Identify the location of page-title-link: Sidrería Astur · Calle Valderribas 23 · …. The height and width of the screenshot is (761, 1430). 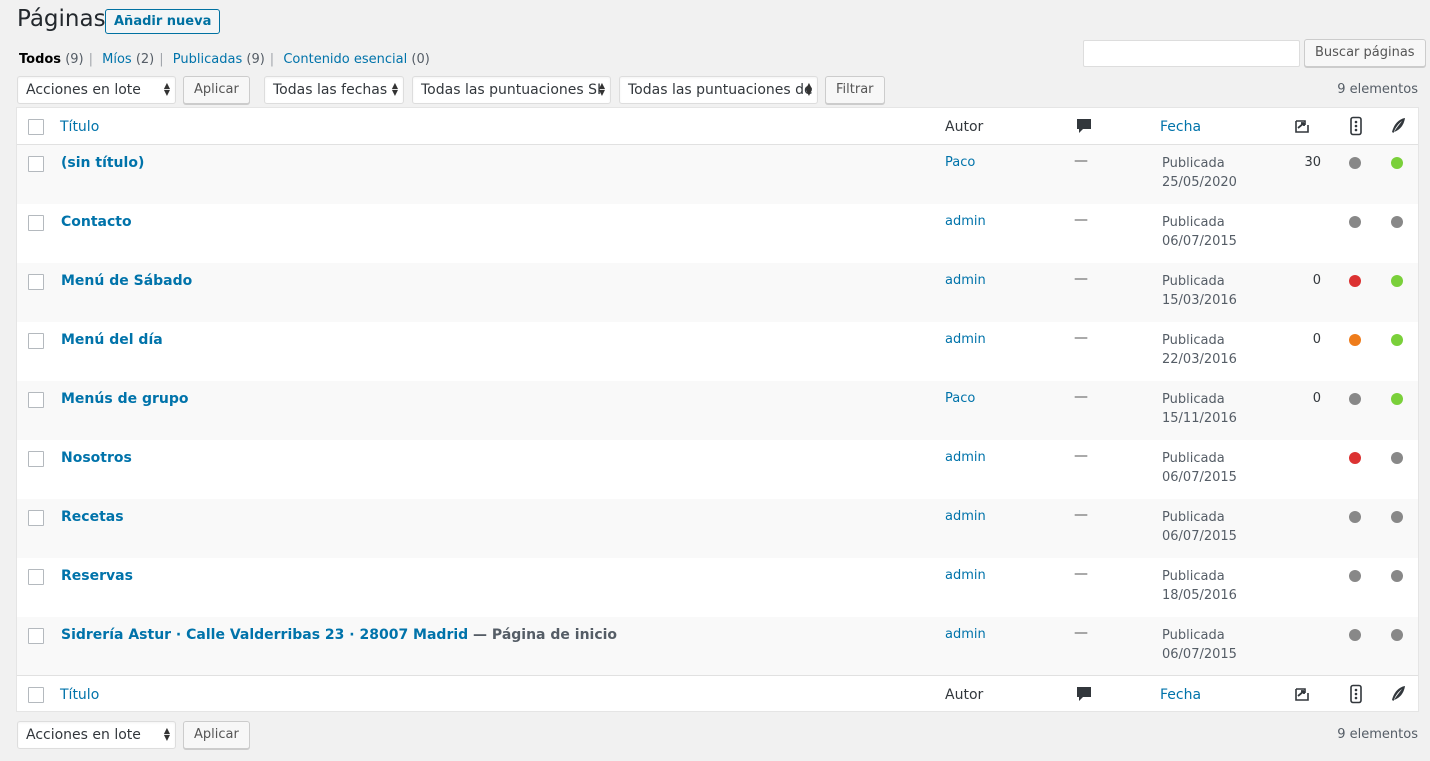
(339, 635).